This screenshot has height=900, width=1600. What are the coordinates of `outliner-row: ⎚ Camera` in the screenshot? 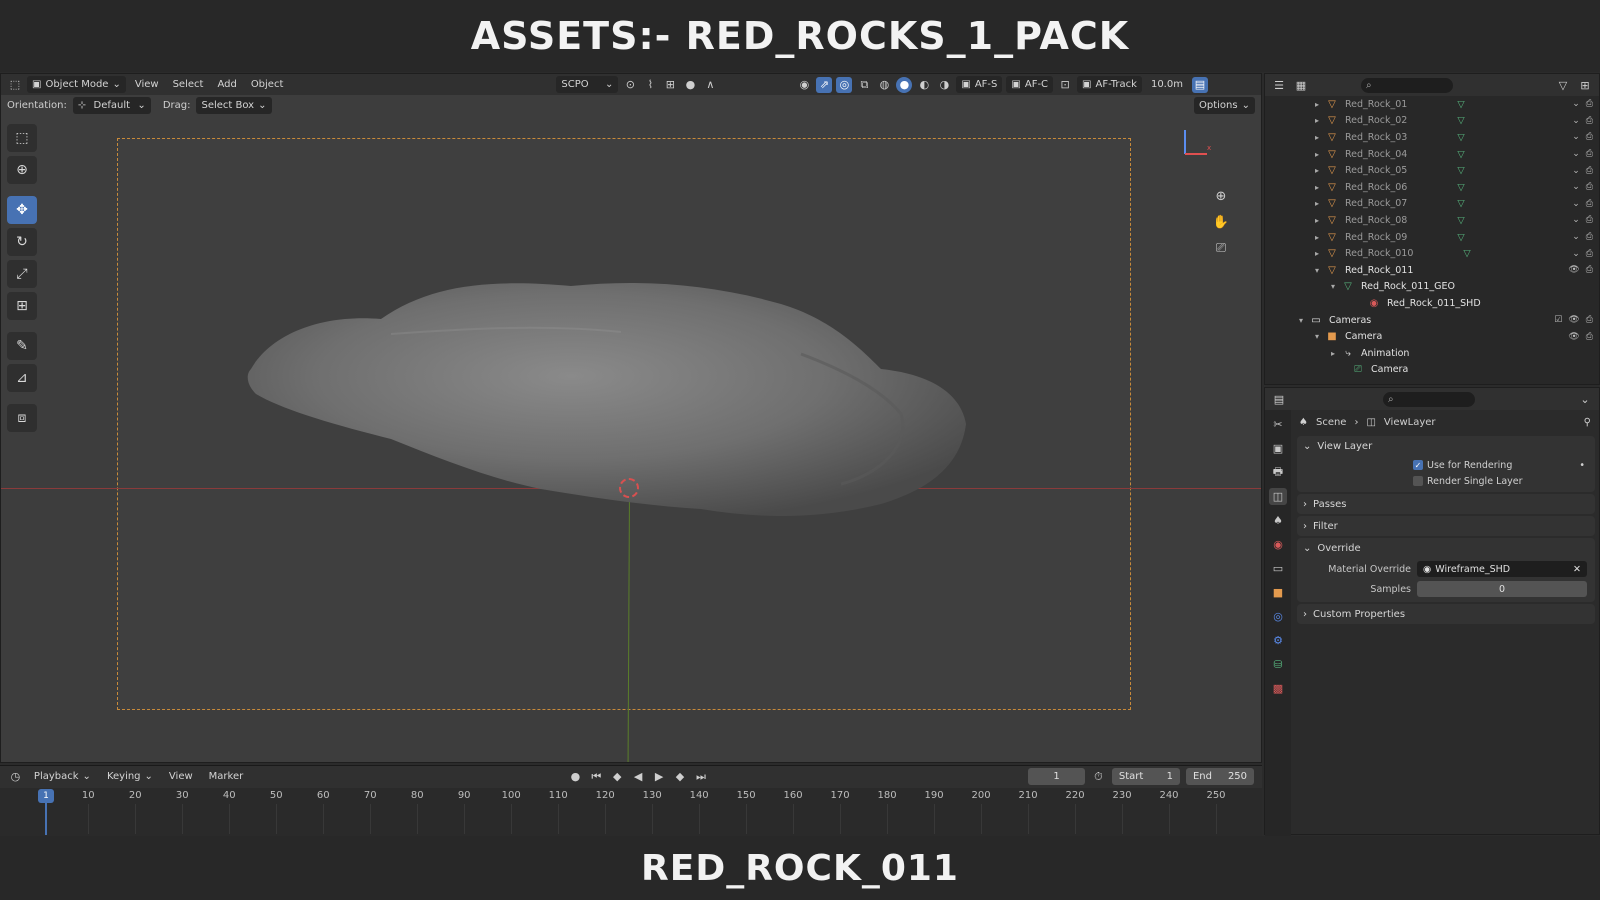 It's located at (1432, 370).